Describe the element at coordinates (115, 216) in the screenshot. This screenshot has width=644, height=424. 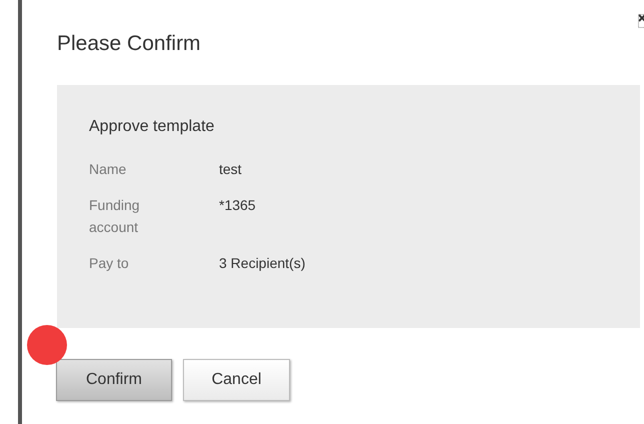
I see `field-label: Funding account` at that location.